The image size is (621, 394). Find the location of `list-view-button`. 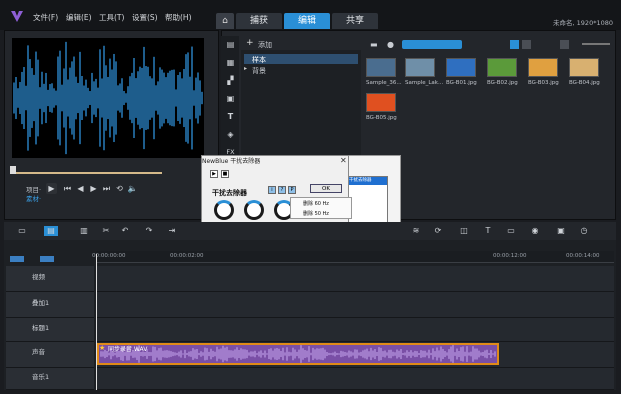

list-view-button is located at coordinates (514, 44).